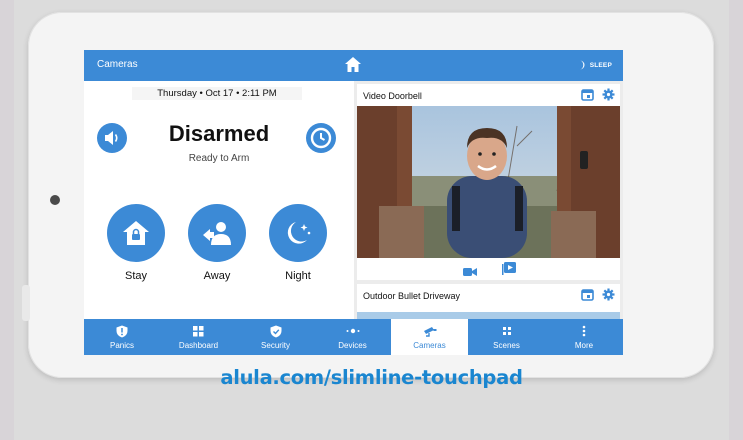  I want to click on tab-label: Cameras, so click(429, 345).